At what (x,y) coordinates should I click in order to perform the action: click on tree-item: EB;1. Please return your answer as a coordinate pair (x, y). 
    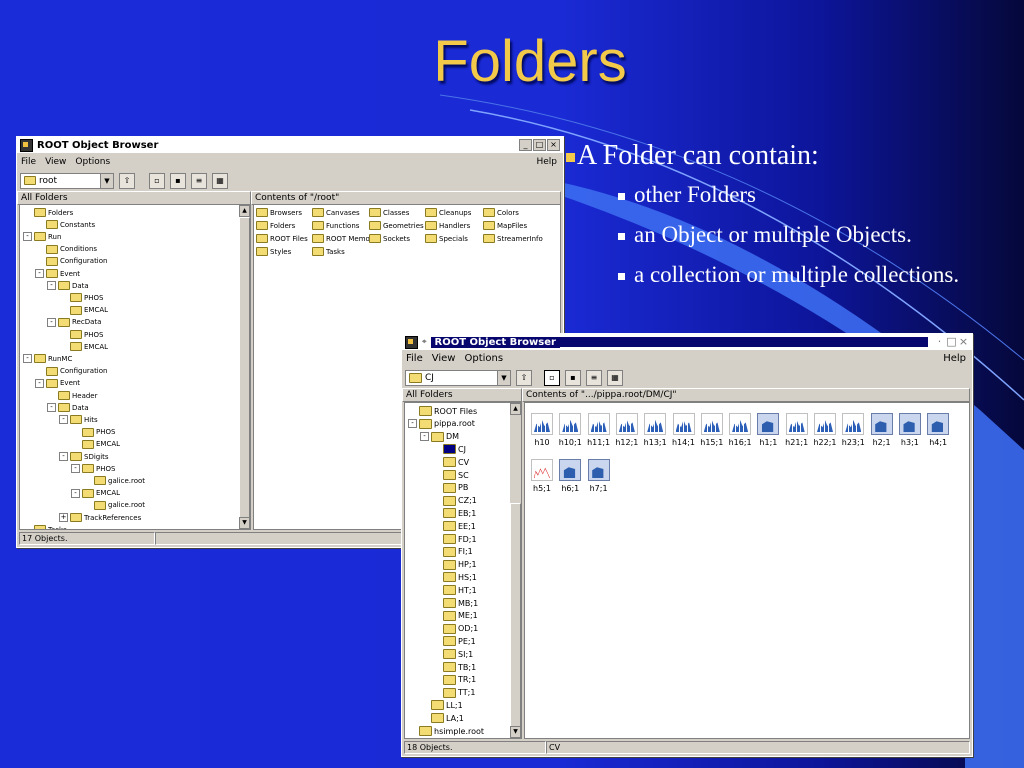
    Looking at the image, I should click on (454, 513).